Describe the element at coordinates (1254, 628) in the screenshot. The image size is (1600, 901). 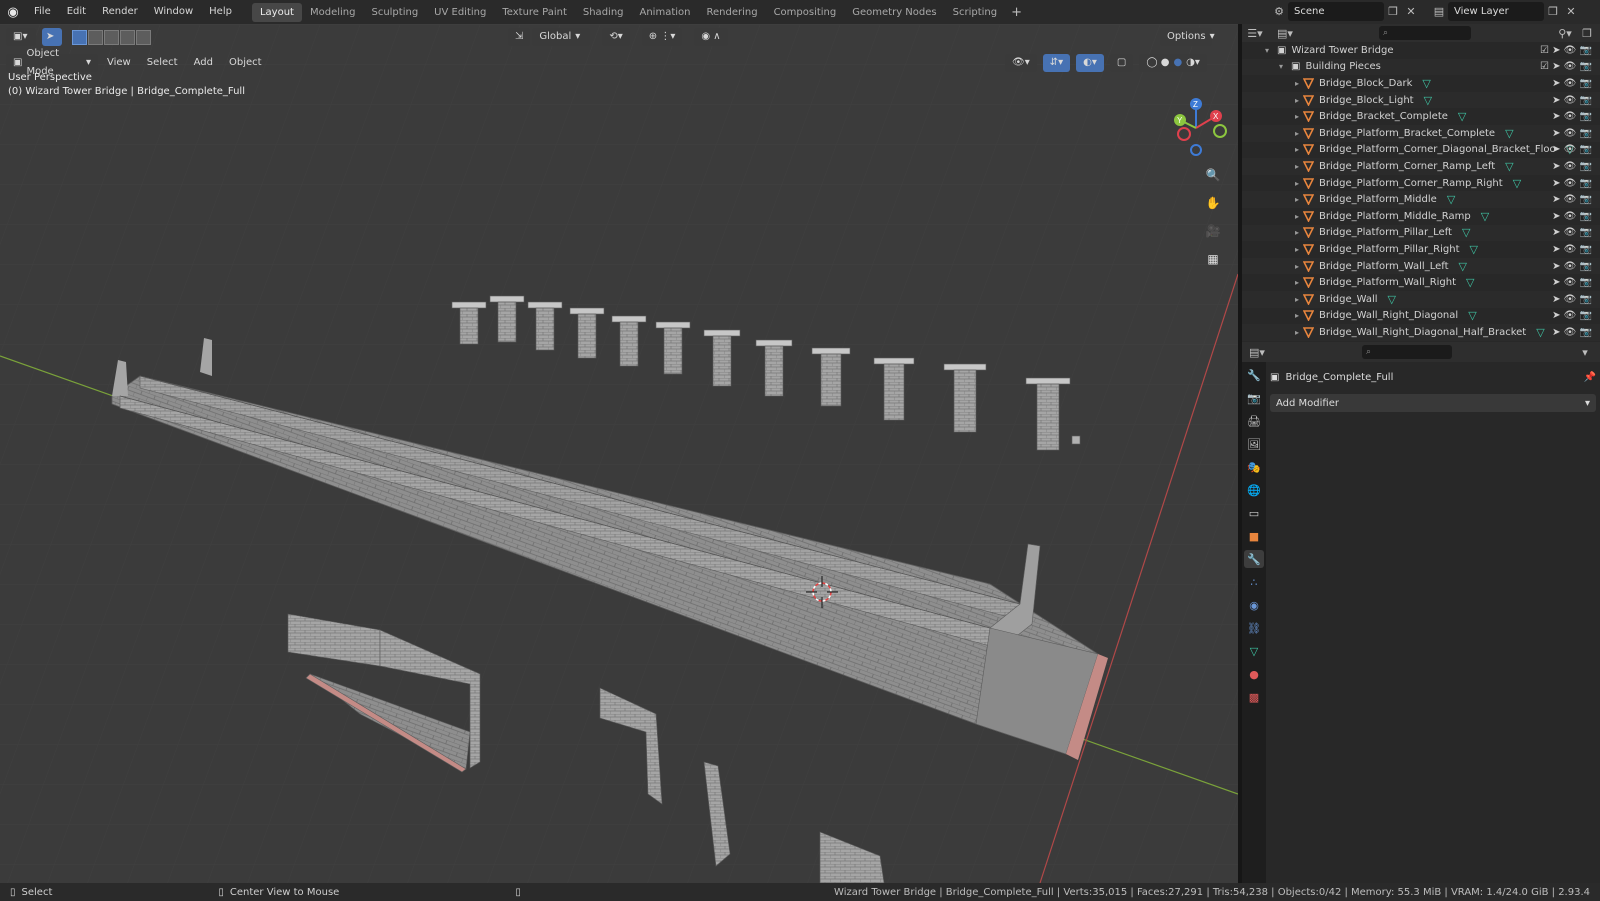
I see `constraints-tab-icon: ⛓` at that location.